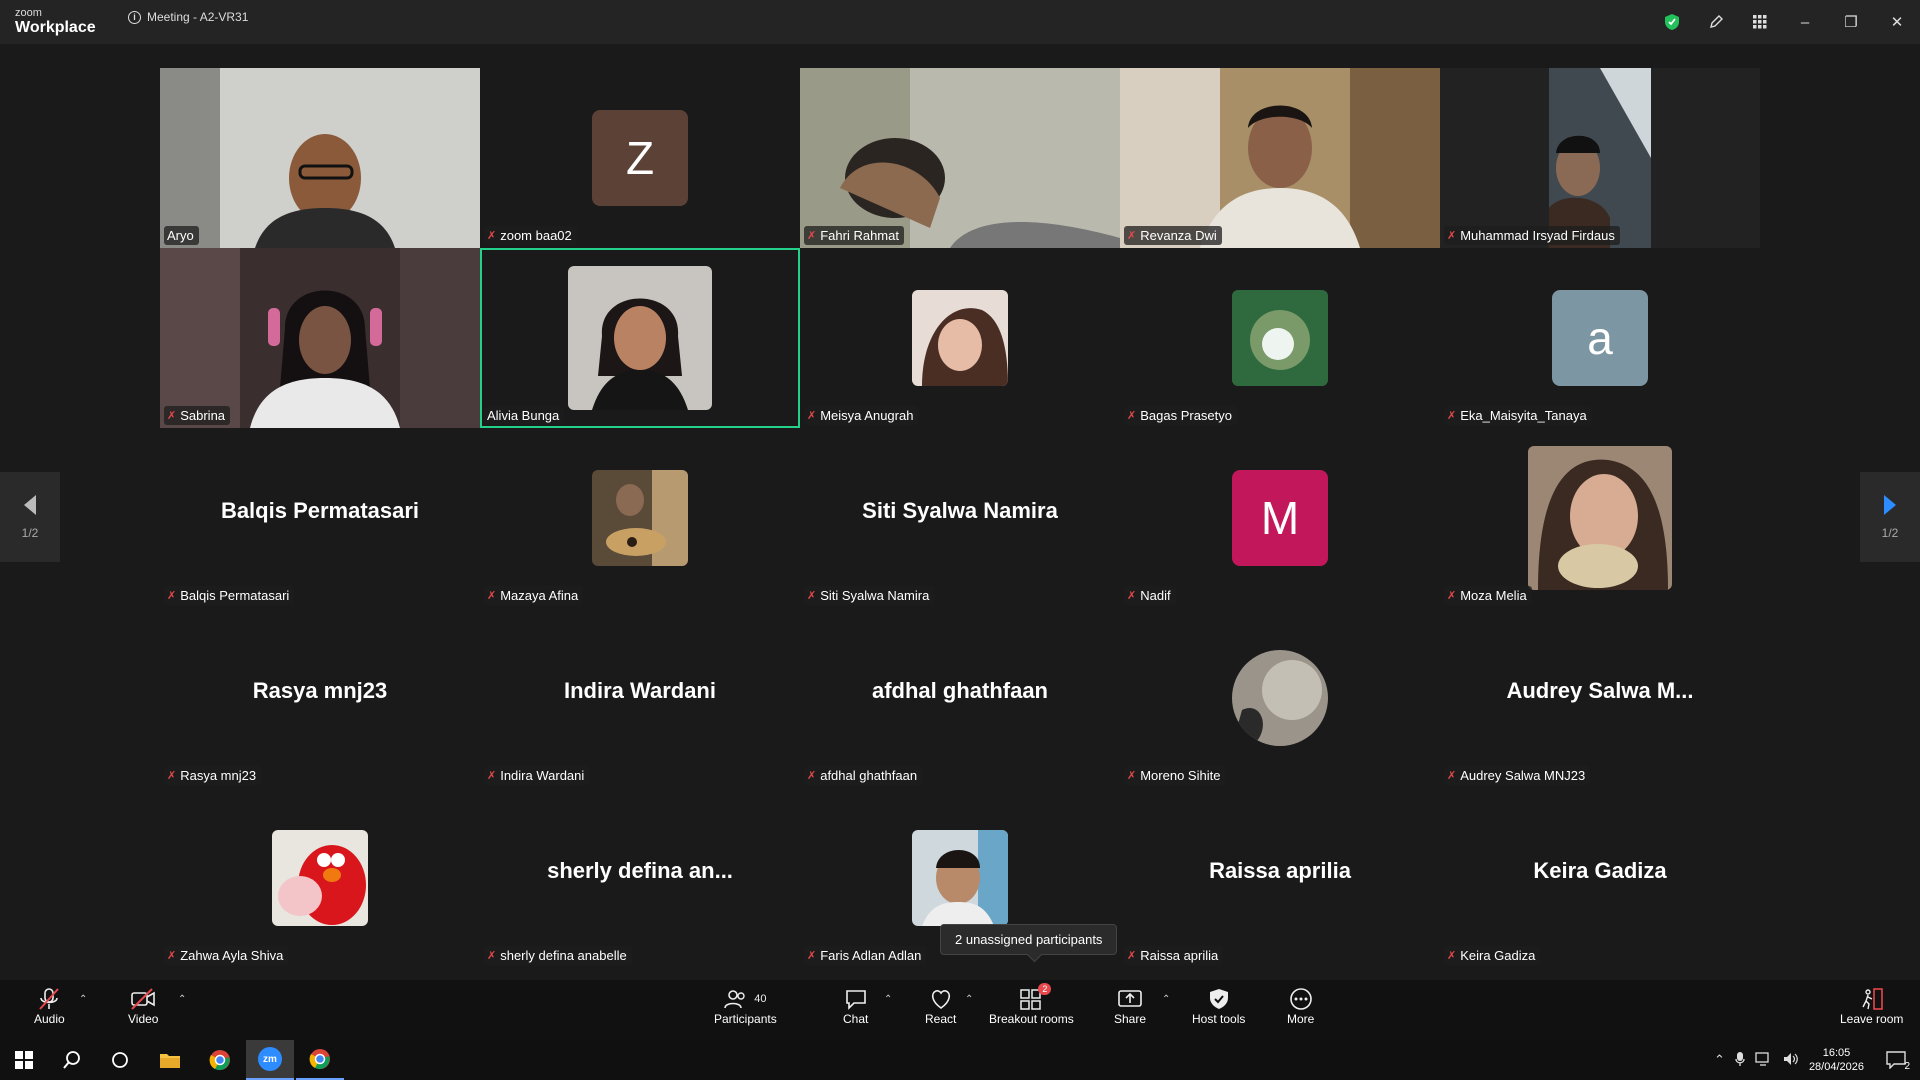 The width and height of the screenshot is (1920, 1080). What do you see at coordinates (1537, 235) in the screenshot?
I see `participant-name: Muhammad Irsyad Firdaus` at bounding box center [1537, 235].